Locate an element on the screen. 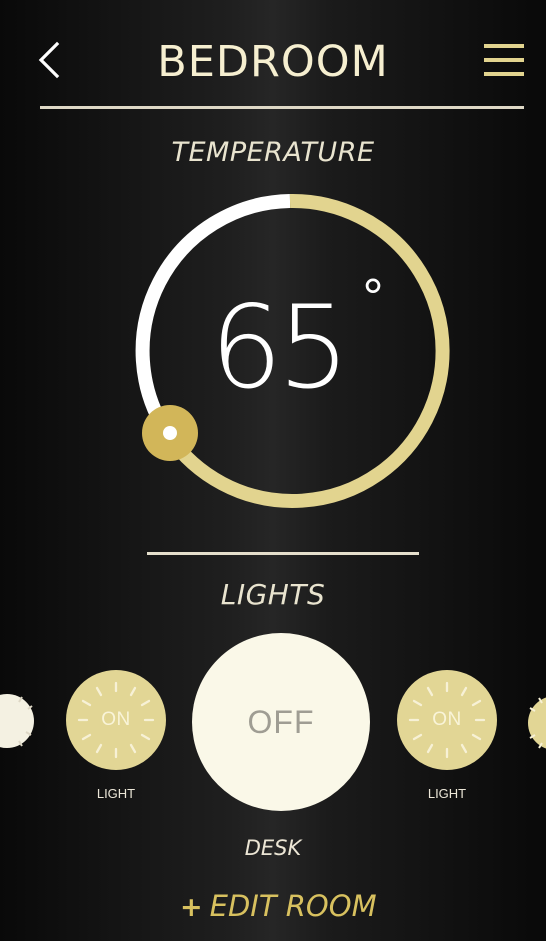 The height and width of the screenshot is (941, 546). light-state-left: ON is located at coordinates (116, 719).